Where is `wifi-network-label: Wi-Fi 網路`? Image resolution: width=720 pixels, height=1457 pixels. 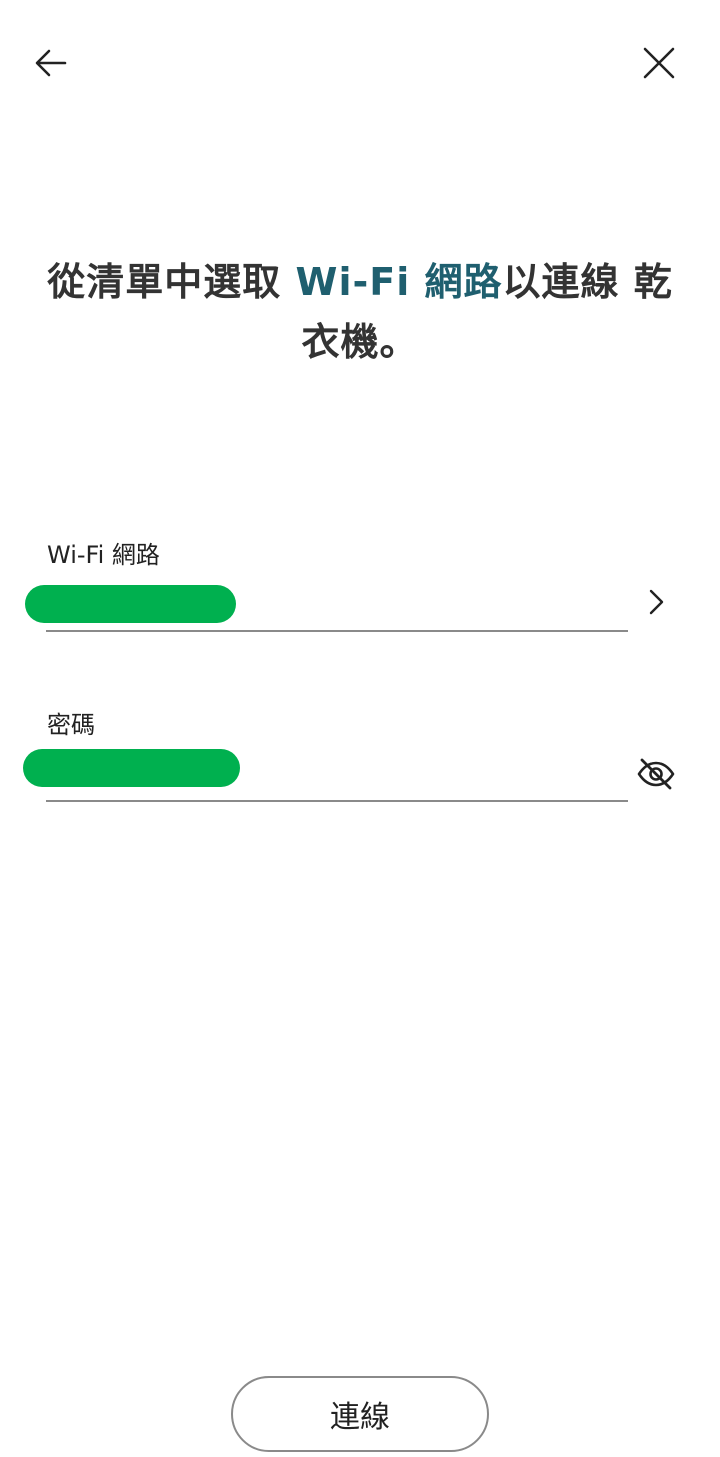 wifi-network-label: Wi-Fi 網路 is located at coordinates (103, 555).